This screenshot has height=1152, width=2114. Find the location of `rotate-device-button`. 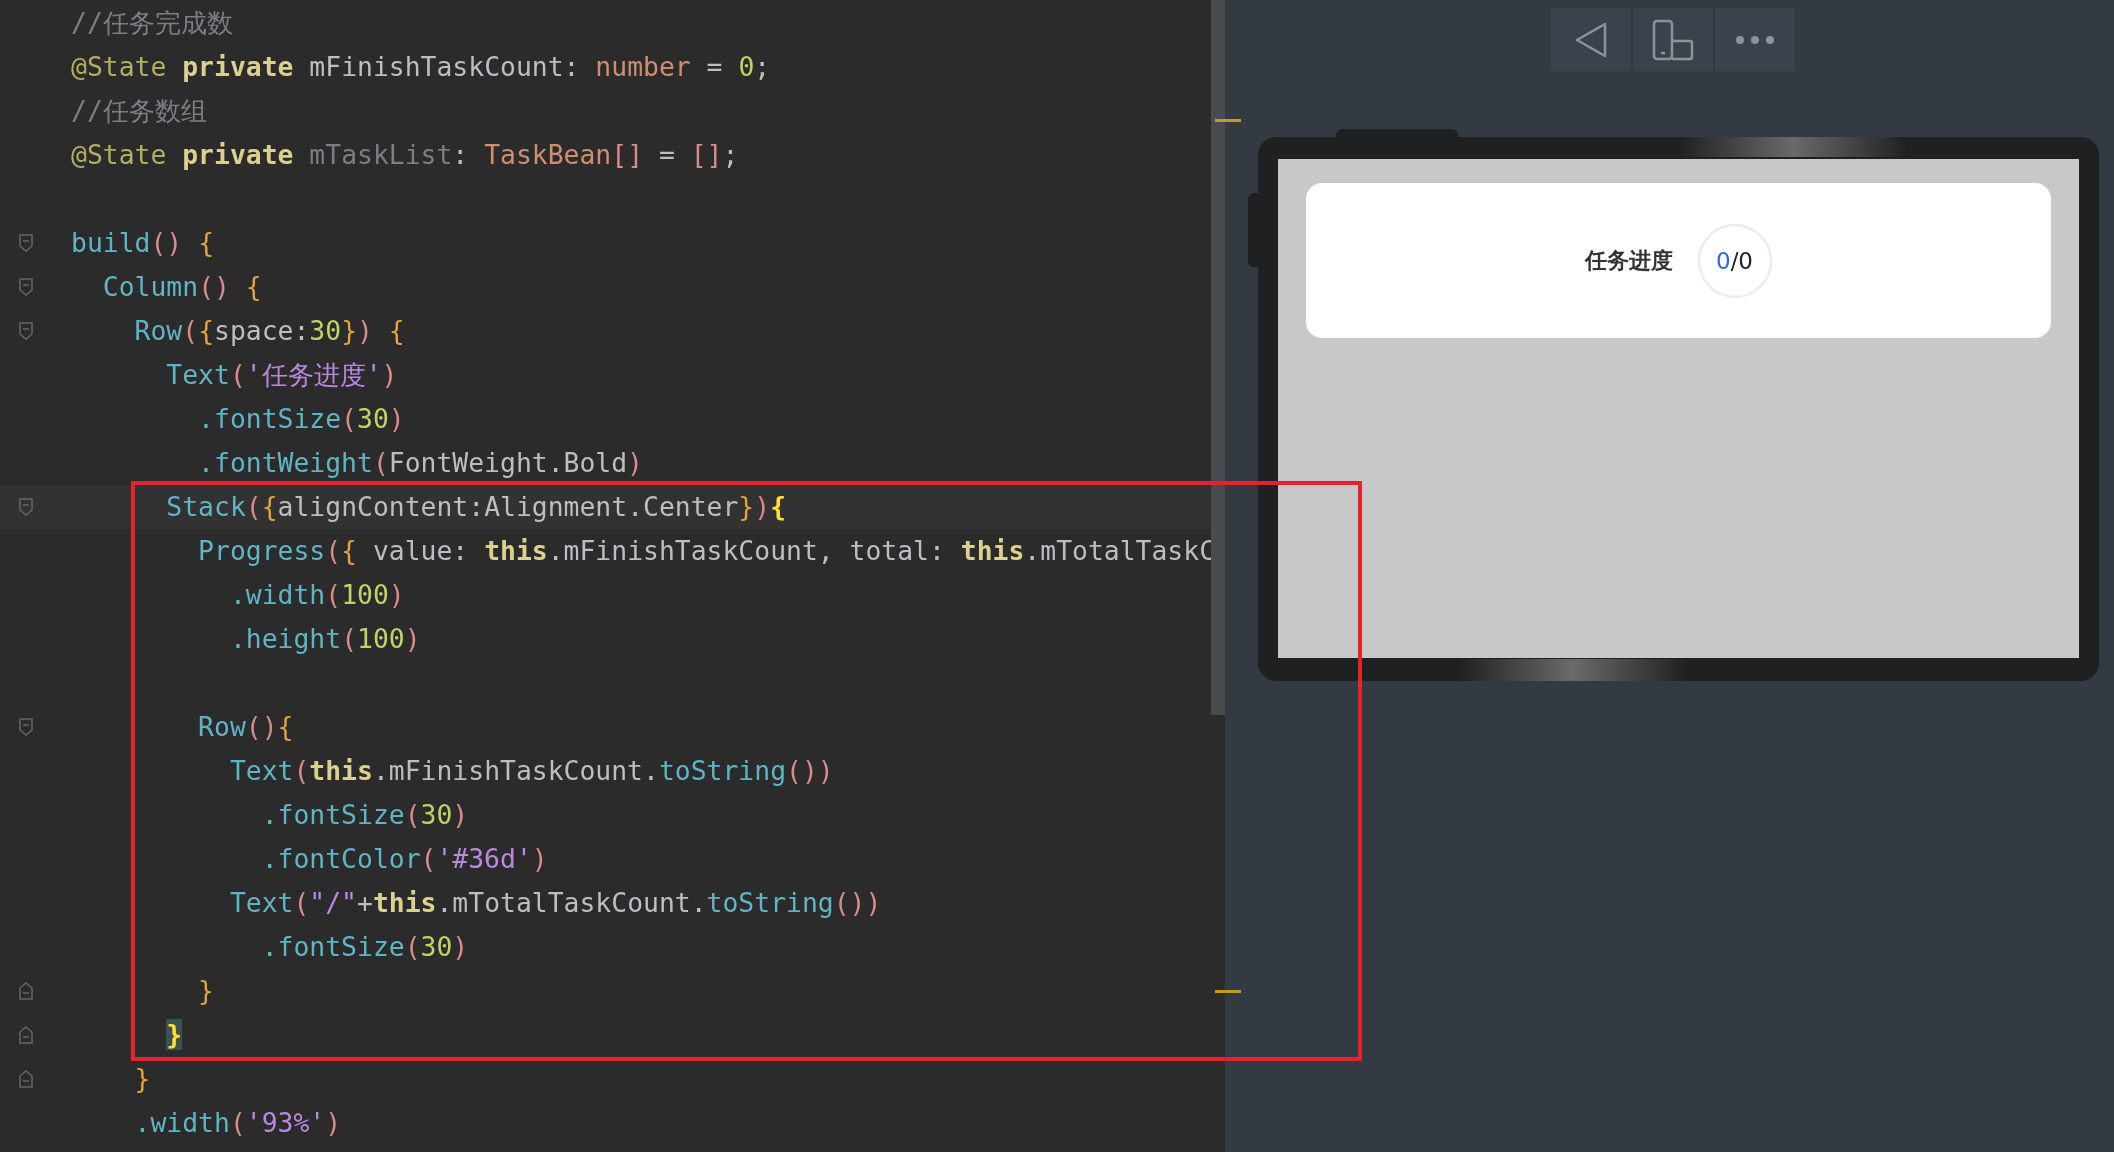

rotate-device-button is located at coordinates (1672, 39).